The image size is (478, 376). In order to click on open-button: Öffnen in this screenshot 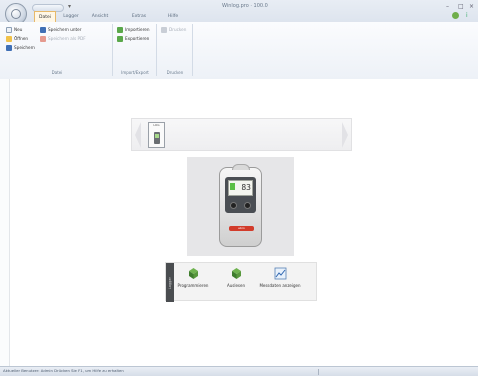, I will do `click(17, 39)`.